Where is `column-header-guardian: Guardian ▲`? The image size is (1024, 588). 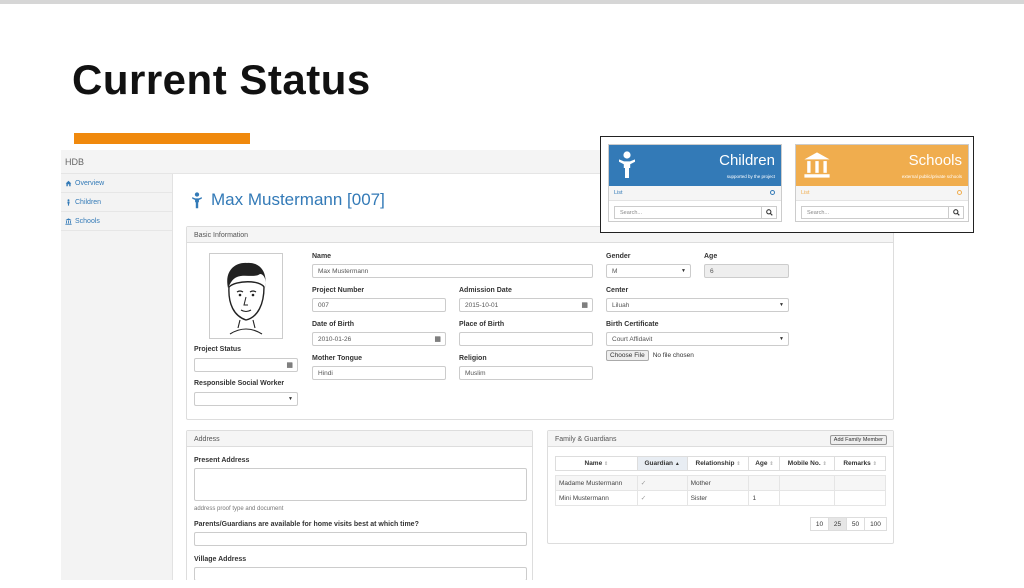 column-header-guardian: Guardian ▲ is located at coordinates (662, 463).